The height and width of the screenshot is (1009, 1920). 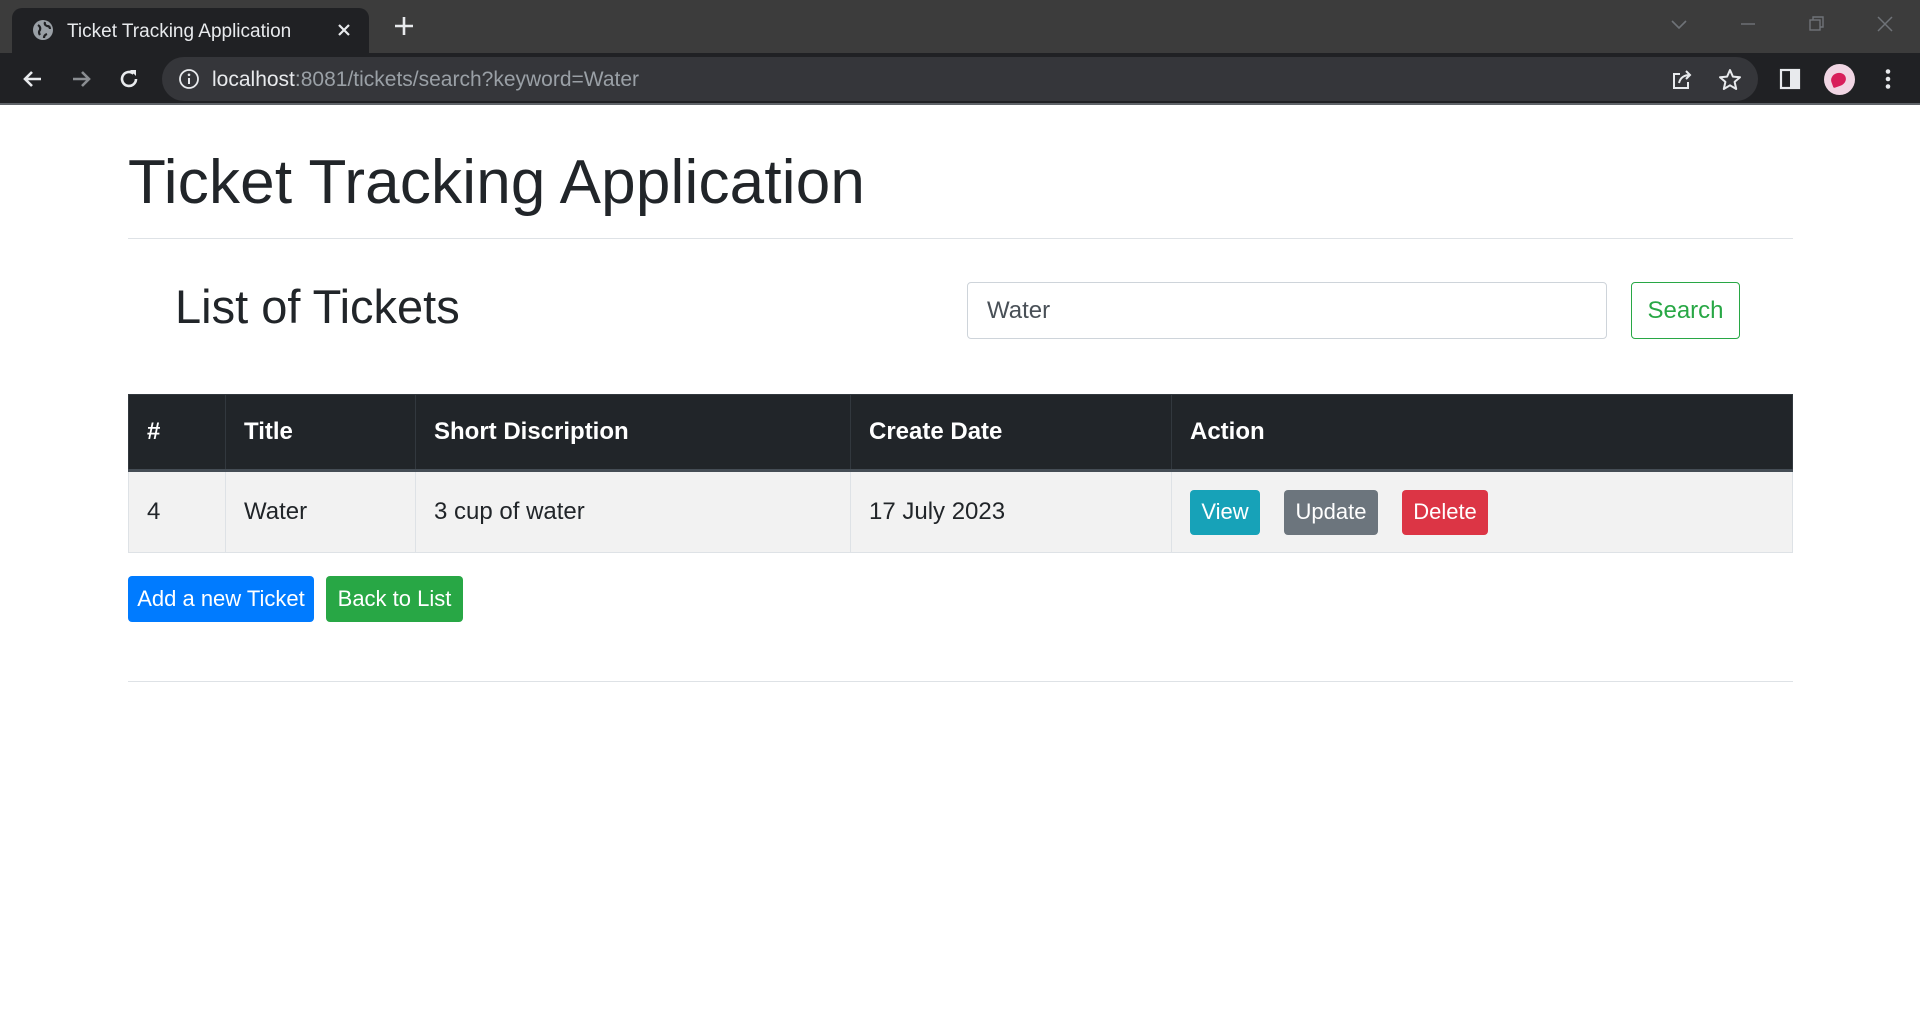 What do you see at coordinates (1445, 512) in the screenshot?
I see `delete-button: Delete` at bounding box center [1445, 512].